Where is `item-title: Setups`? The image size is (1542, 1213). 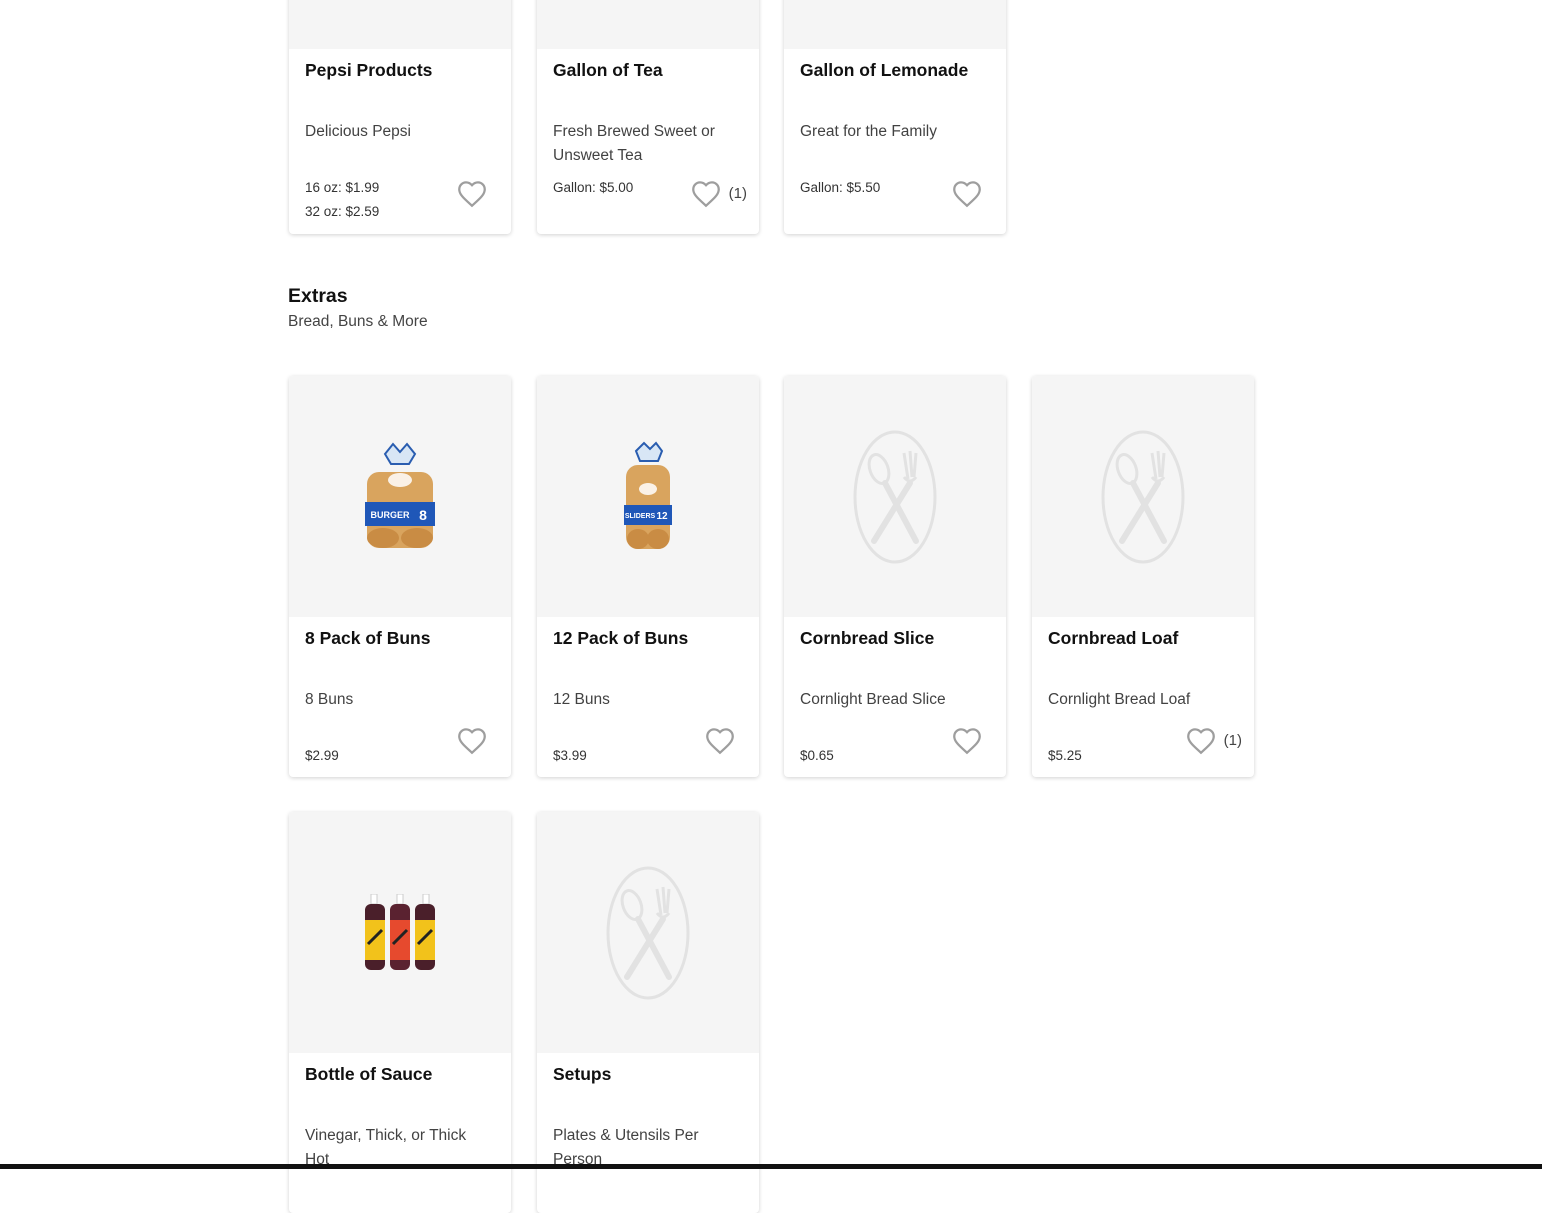 item-title: Setups is located at coordinates (582, 1074).